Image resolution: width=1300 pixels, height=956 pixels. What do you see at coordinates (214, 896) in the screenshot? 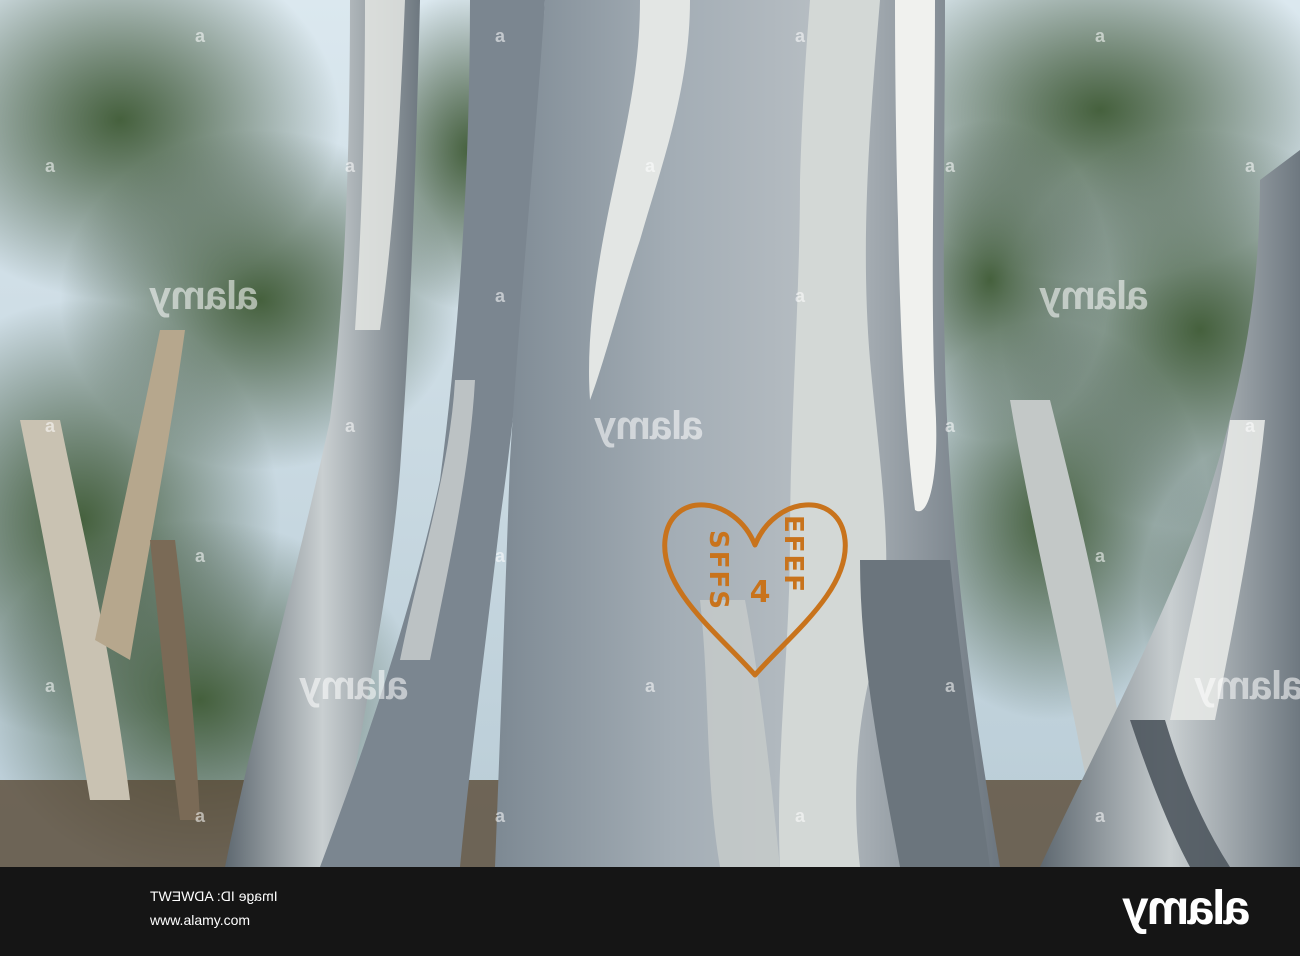
I see `image-id-text: Image ID: ADWEWT` at bounding box center [214, 896].